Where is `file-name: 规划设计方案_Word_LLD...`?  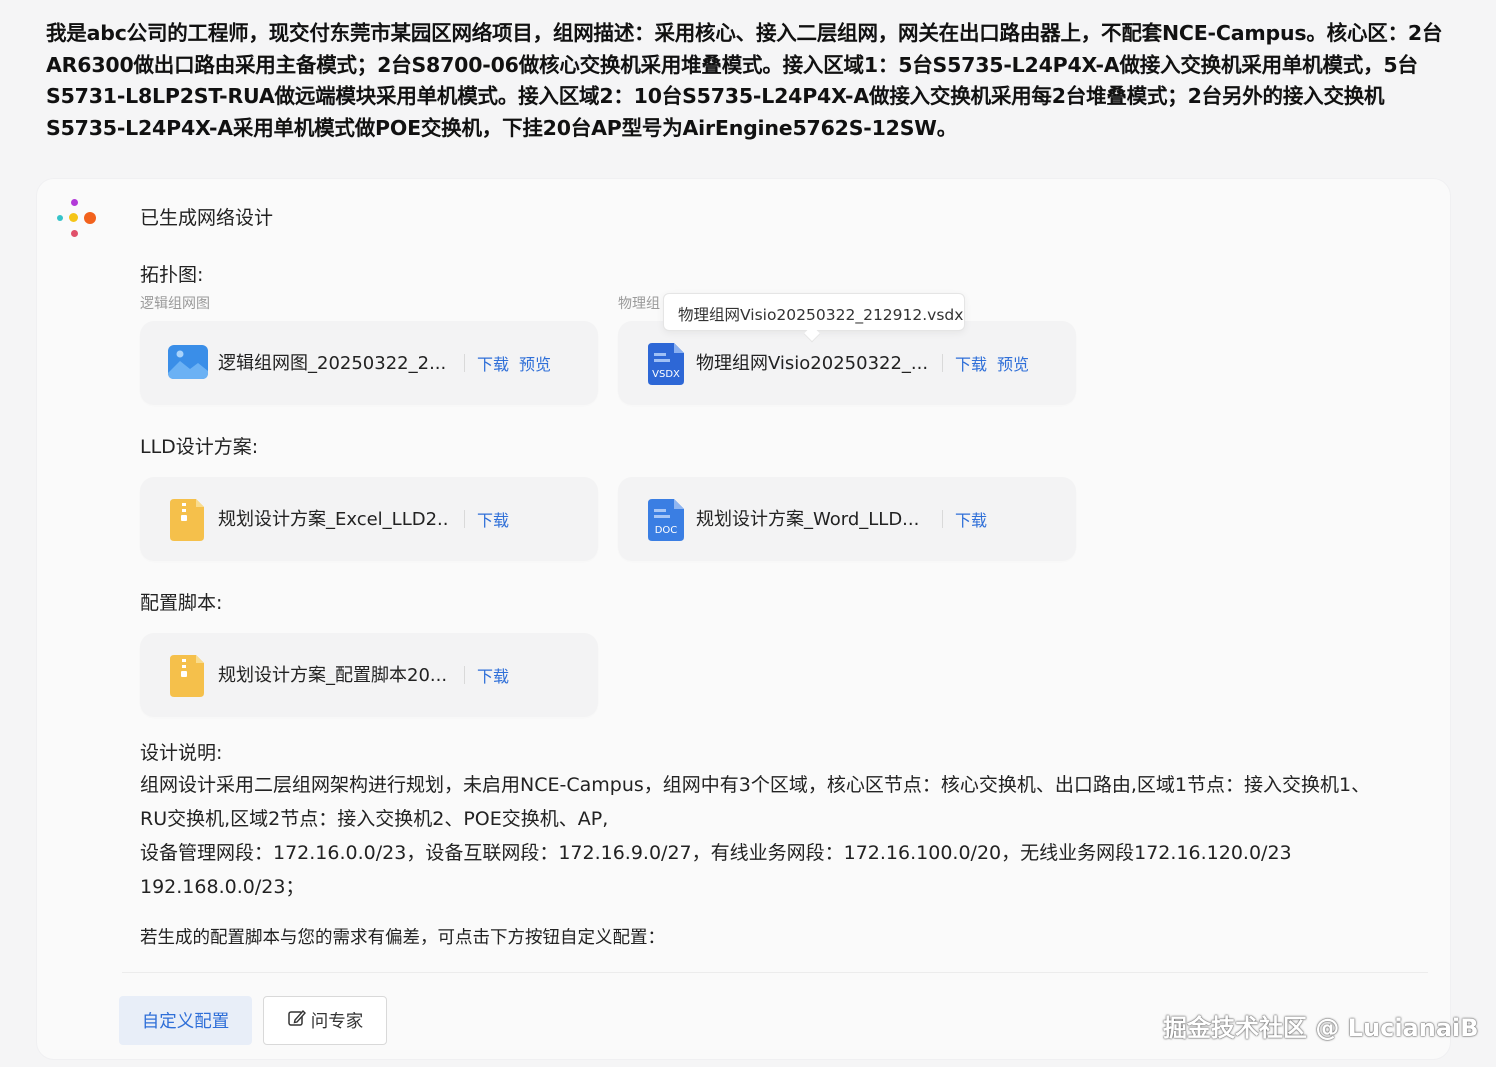
file-name: 规划设计方案_Word_LLD... is located at coordinates (808, 519).